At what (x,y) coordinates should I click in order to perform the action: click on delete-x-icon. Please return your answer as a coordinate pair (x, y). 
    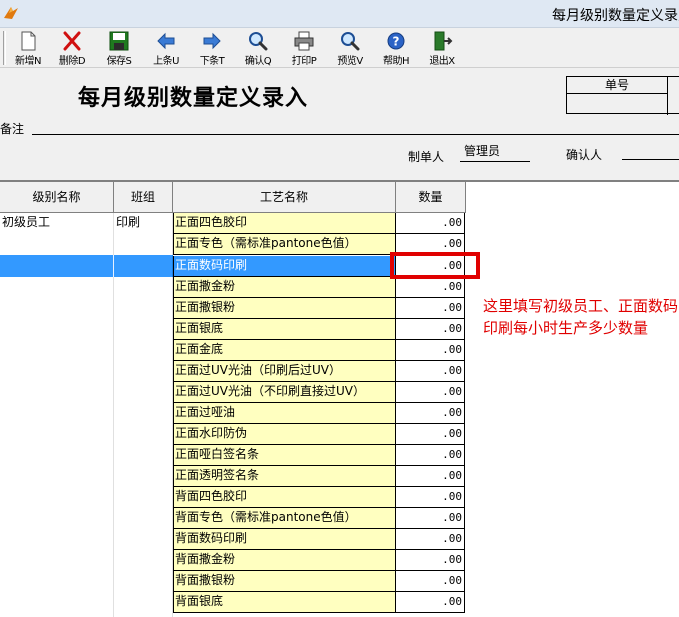
    Looking at the image, I should click on (72, 41).